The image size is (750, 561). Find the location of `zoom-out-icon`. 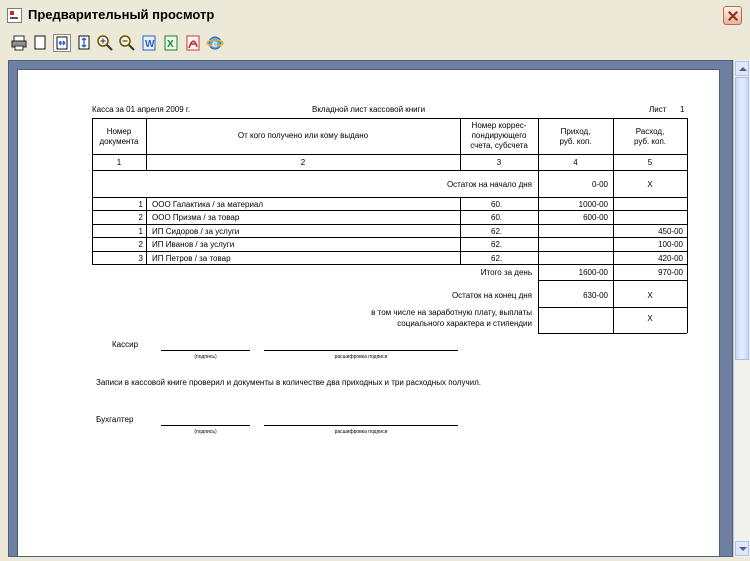

zoom-out-icon is located at coordinates (127, 43).